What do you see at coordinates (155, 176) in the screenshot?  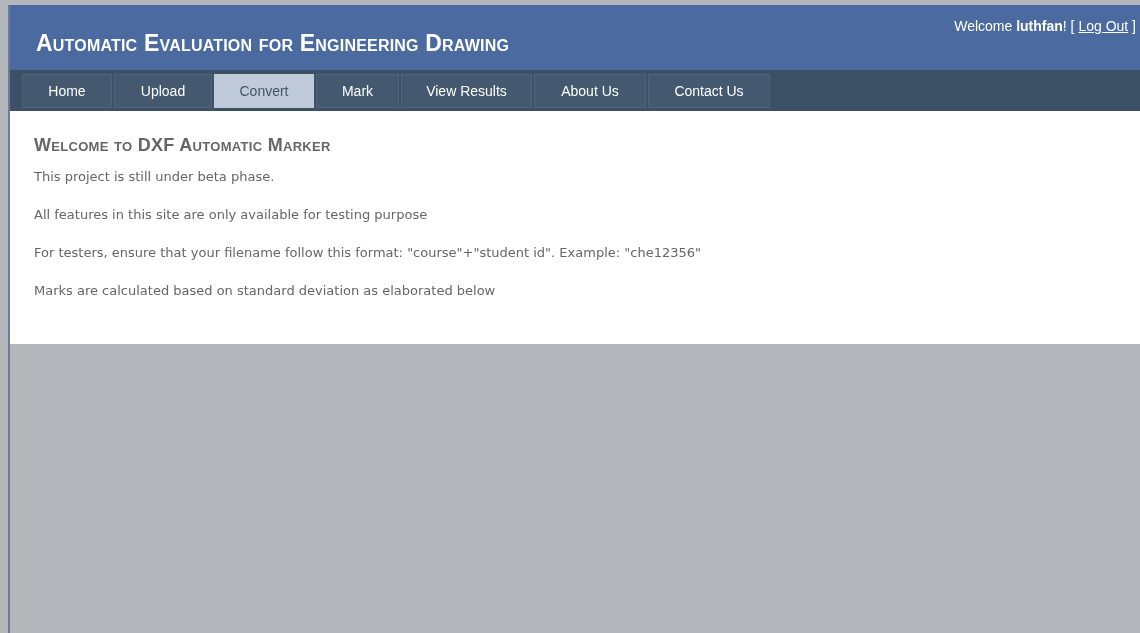 I see `info-paragraph: This project is still under beta phase.` at bounding box center [155, 176].